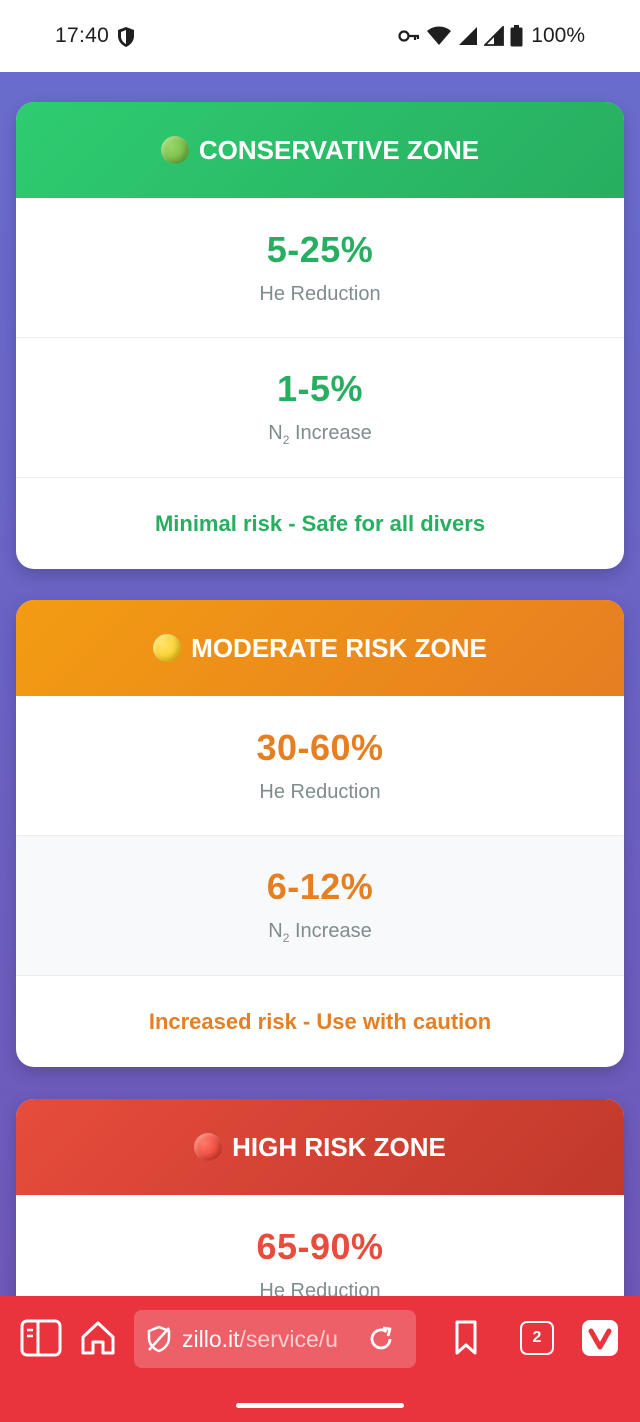  I want to click on wifi-icon, so click(439, 35).